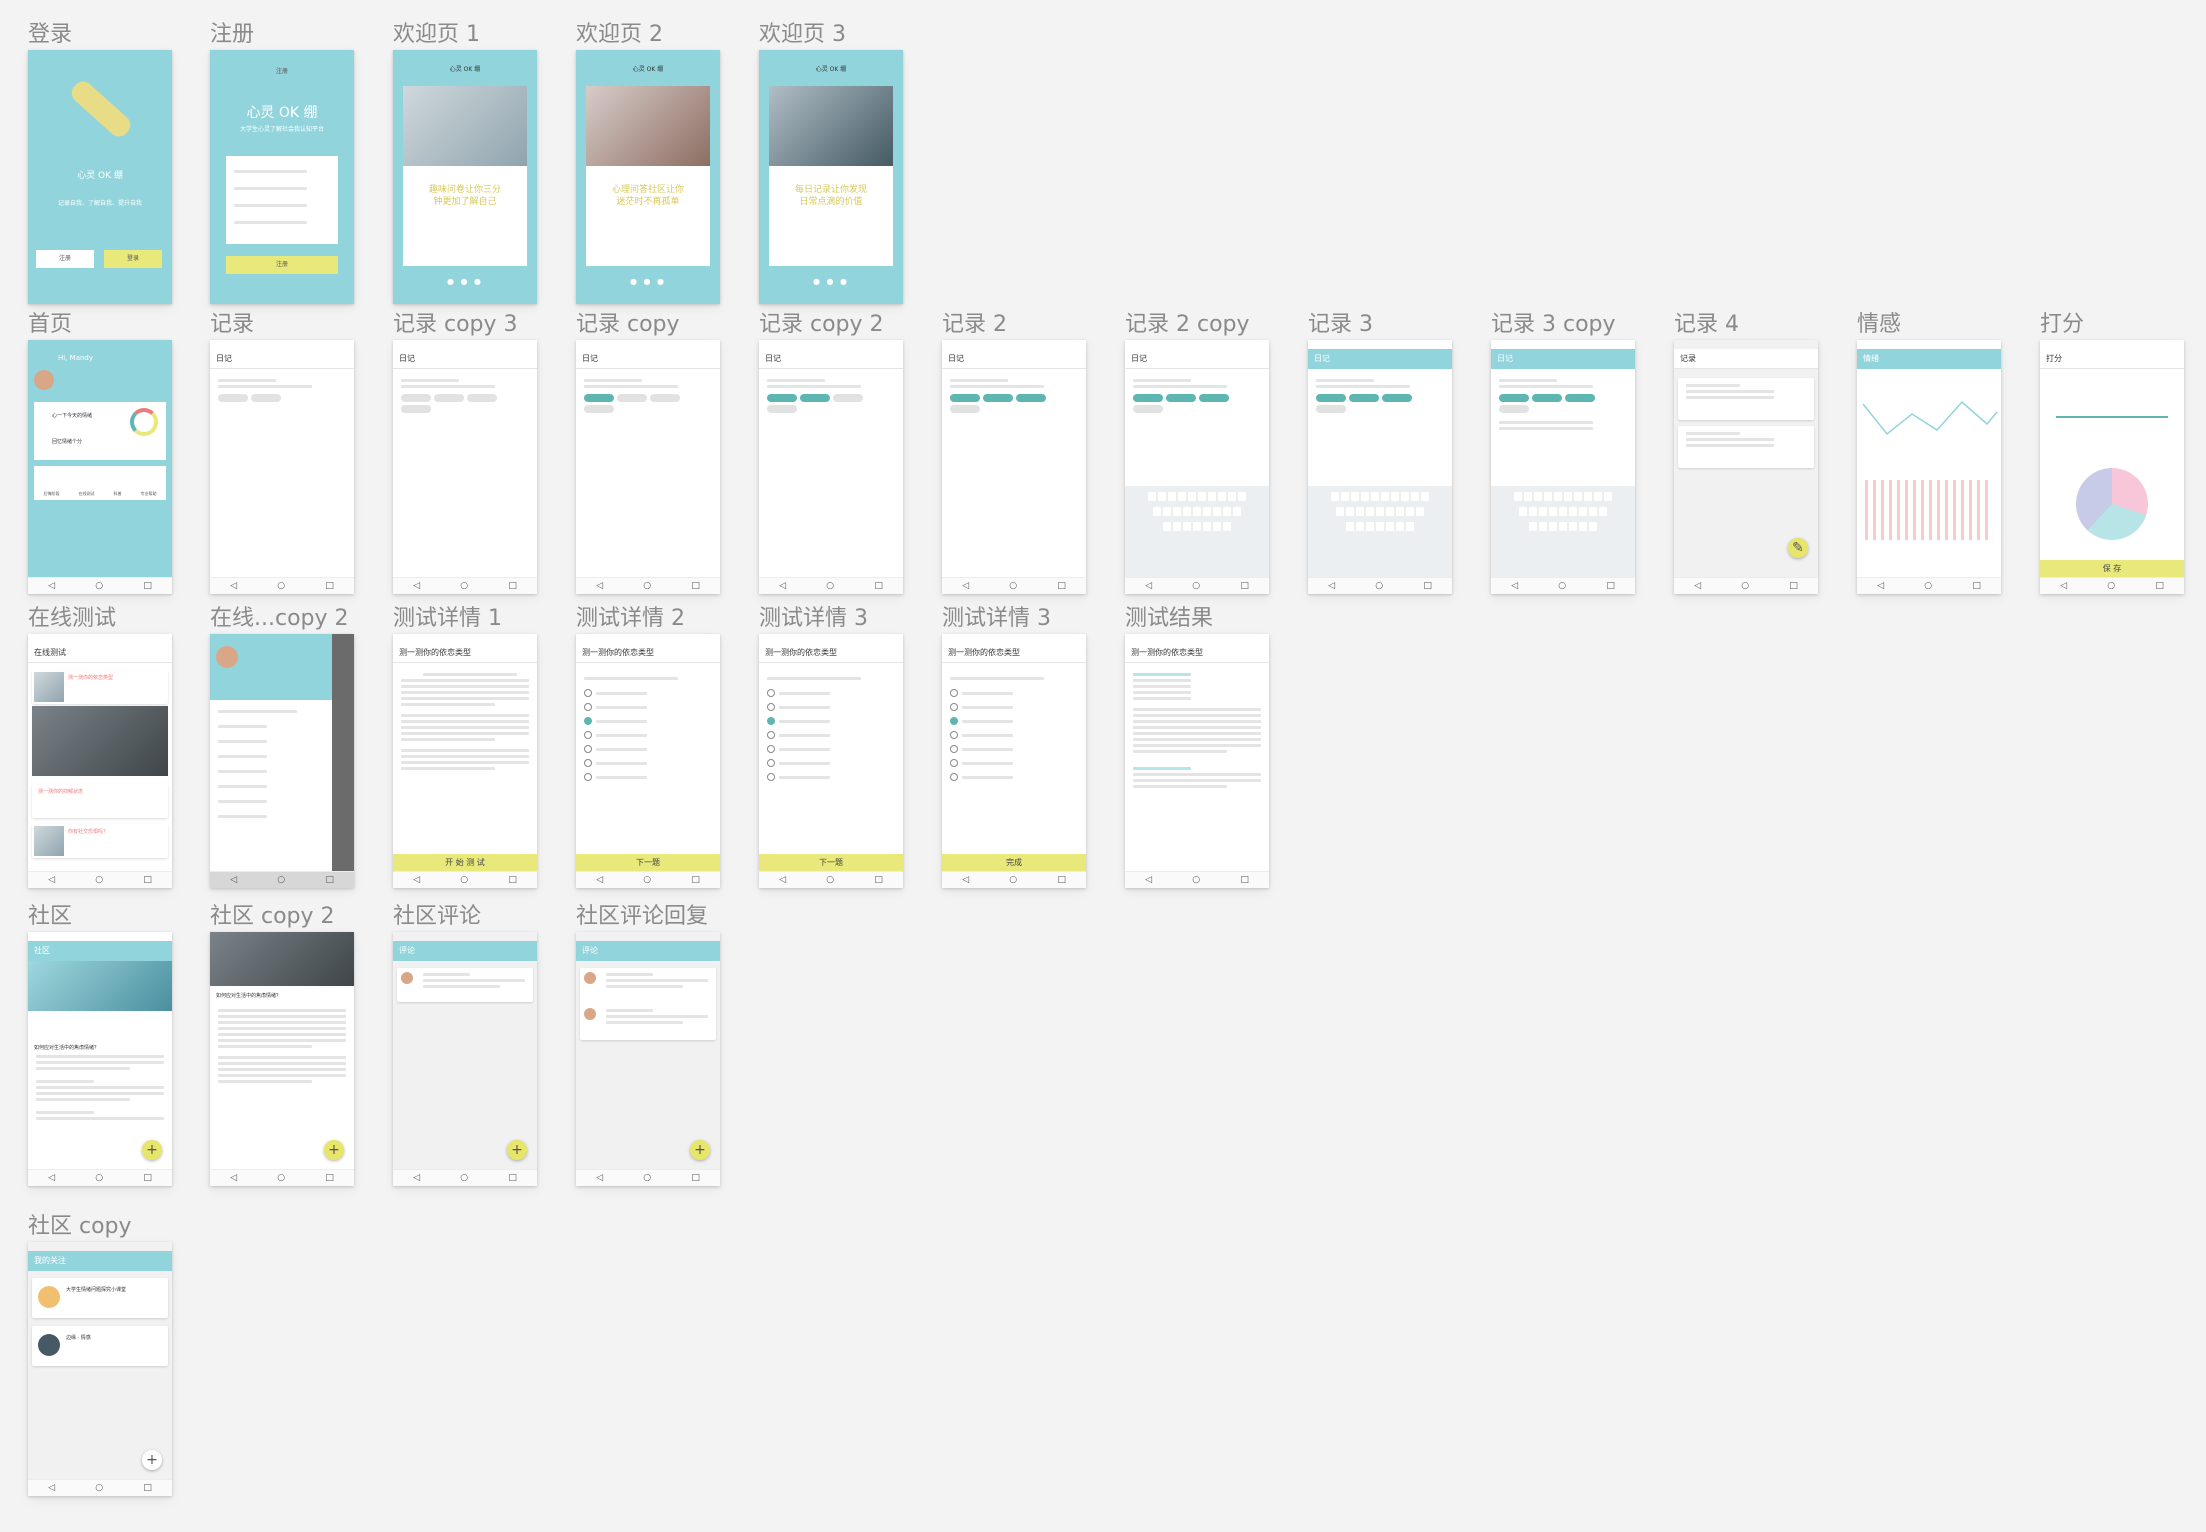  Describe the element at coordinates (465, 163) in the screenshot. I see `artboard-welcome-1: 欢迎页 1 心灵 OK 绷 趣味问卷让你三分 钟更加了解自己 ● ● ●` at that location.